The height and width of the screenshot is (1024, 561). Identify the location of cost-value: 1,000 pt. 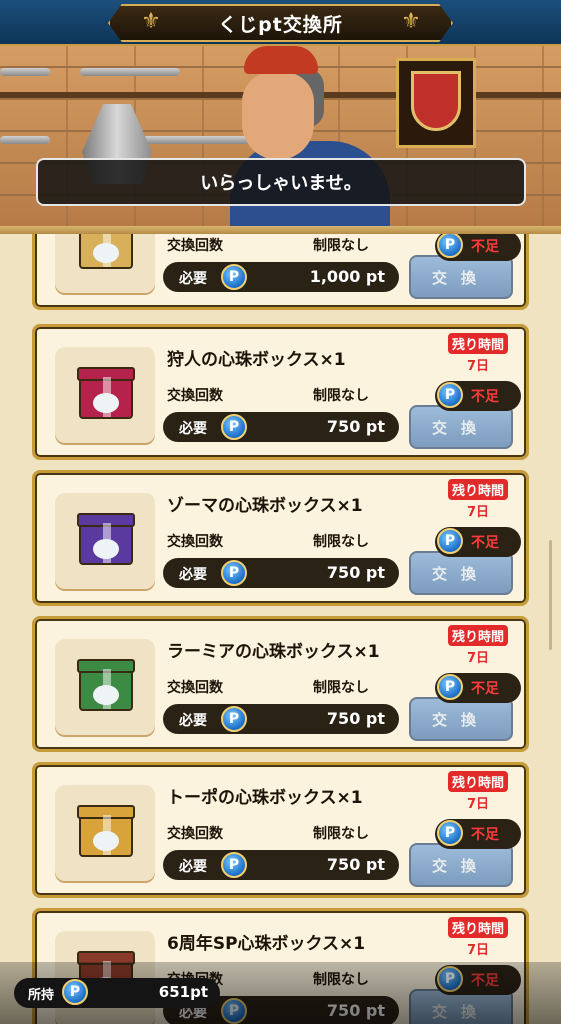
(347, 276).